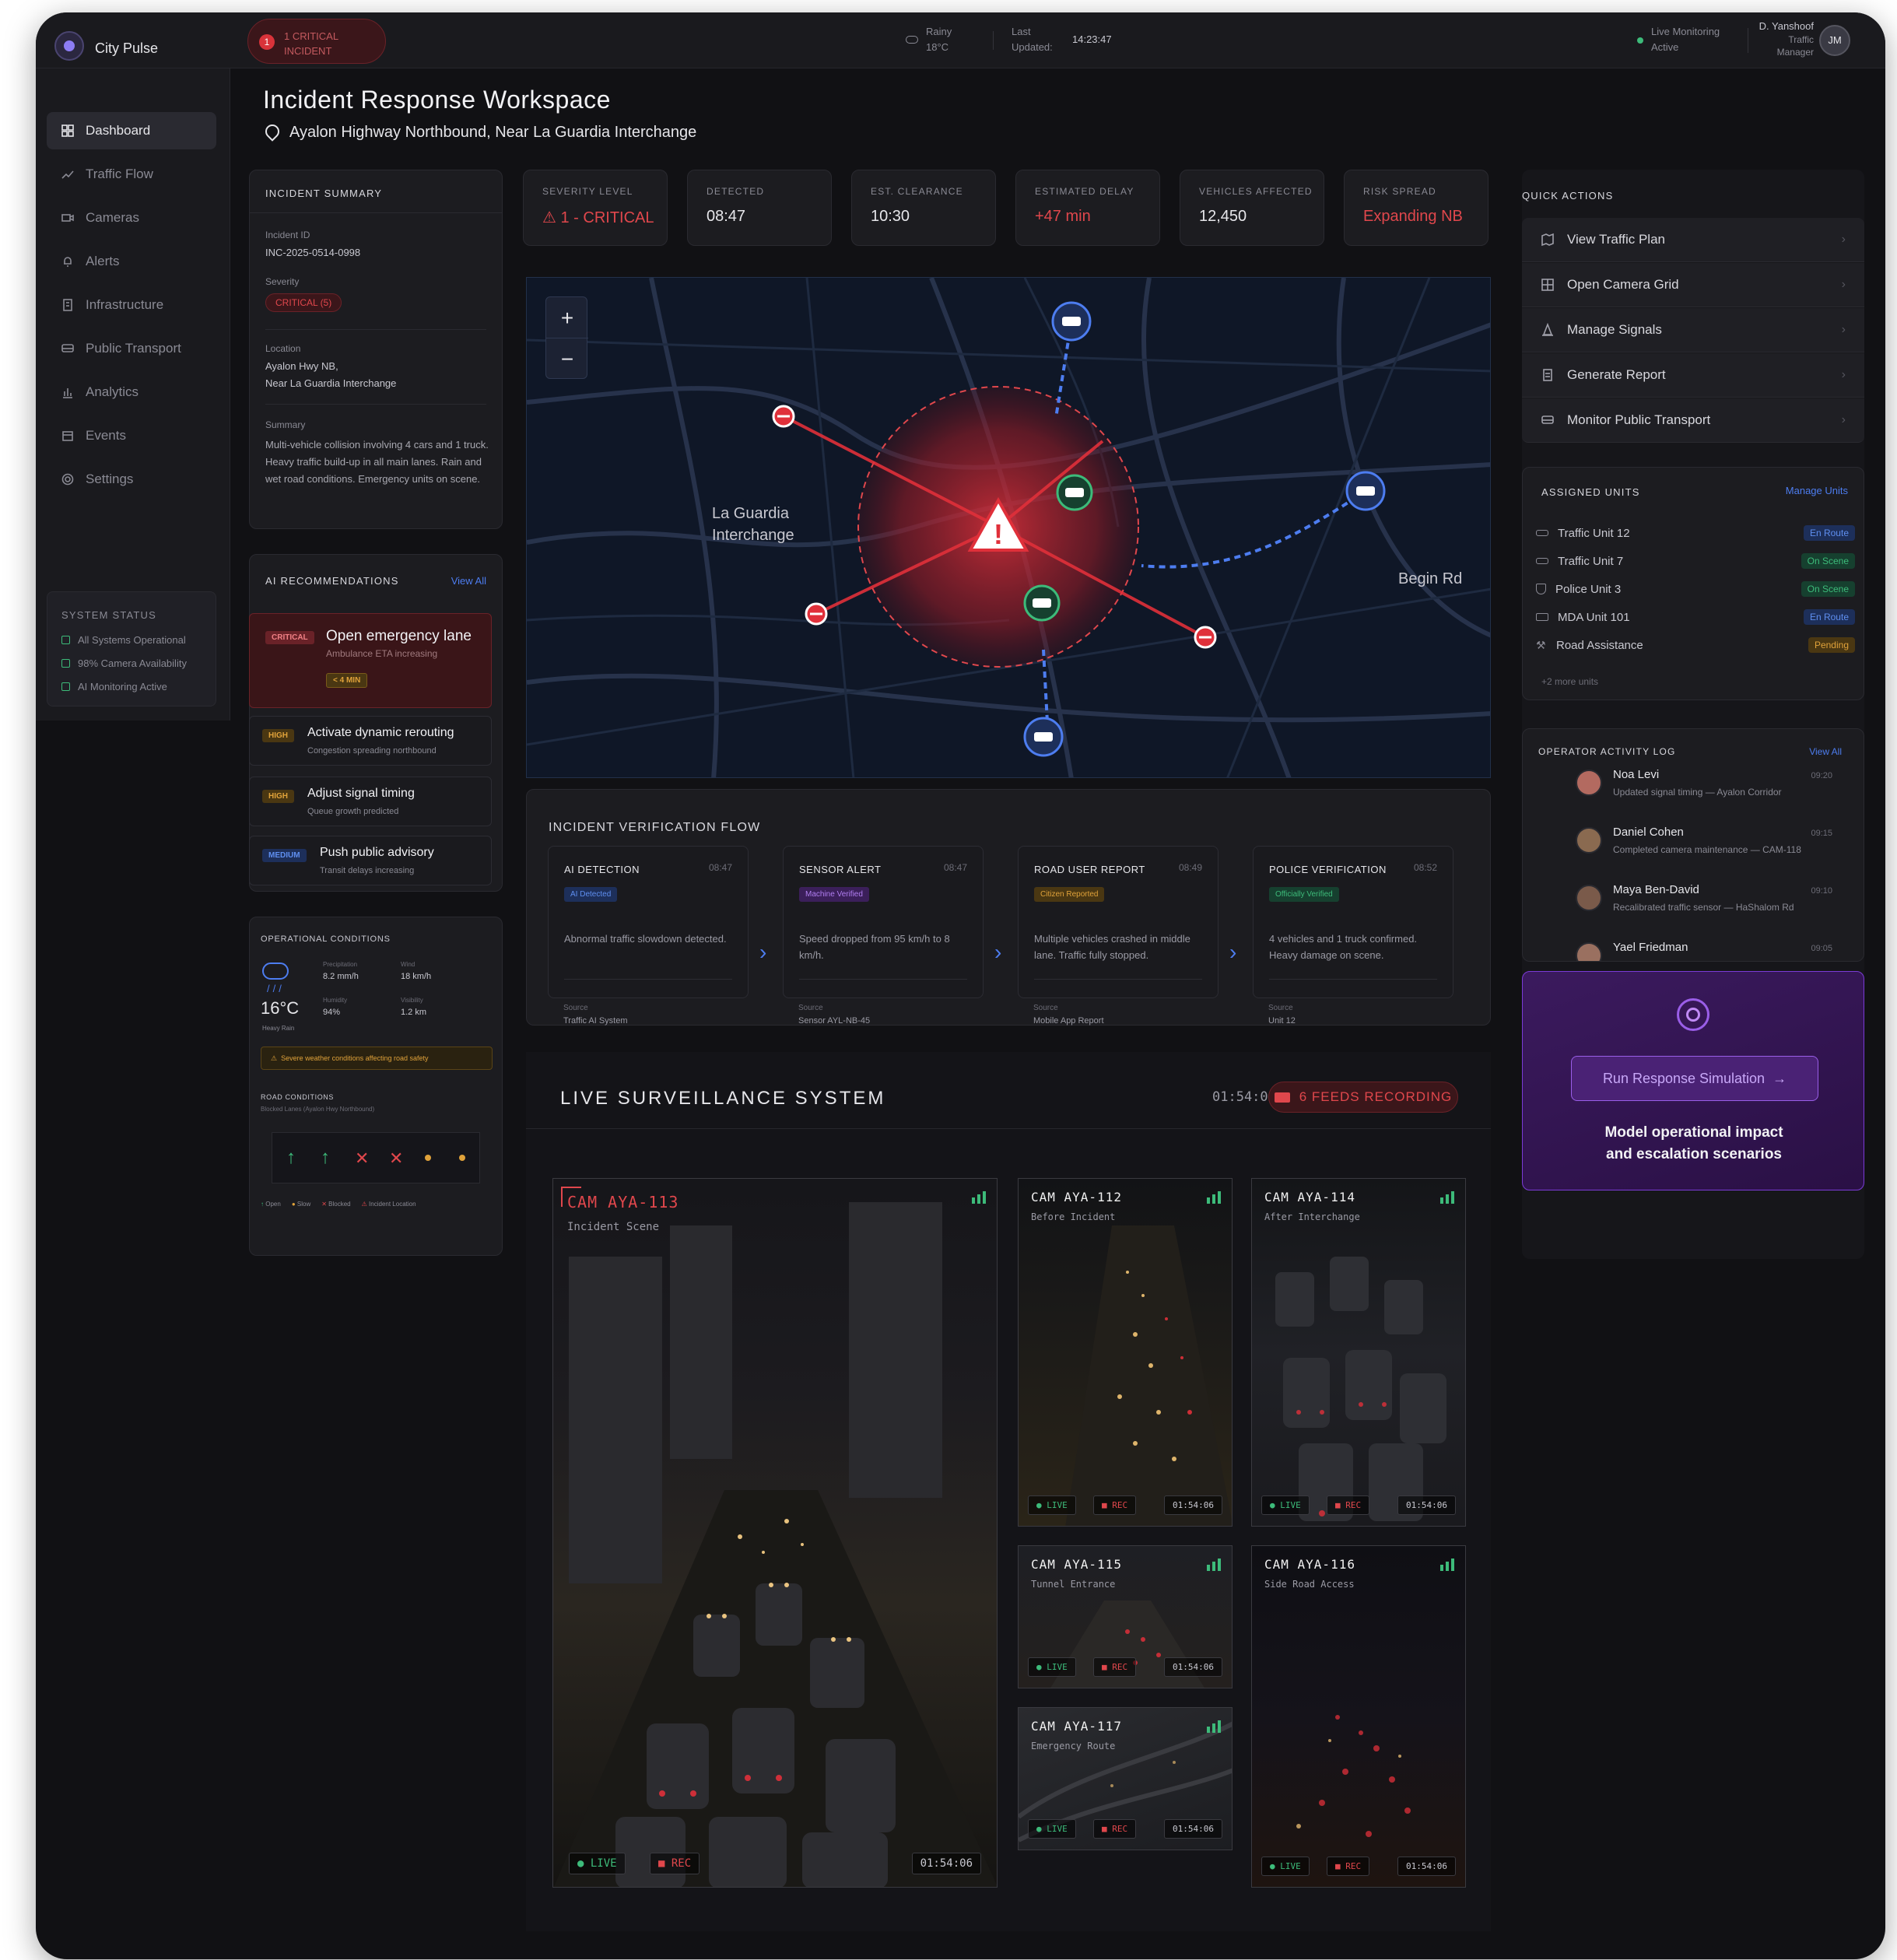 This screenshot has width=1897, height=1960. Describe the element at coordinates (1416, 208) in the screenshot. I see `stat-risk-spread: RISK SPREAD Expanding NB` at that location.